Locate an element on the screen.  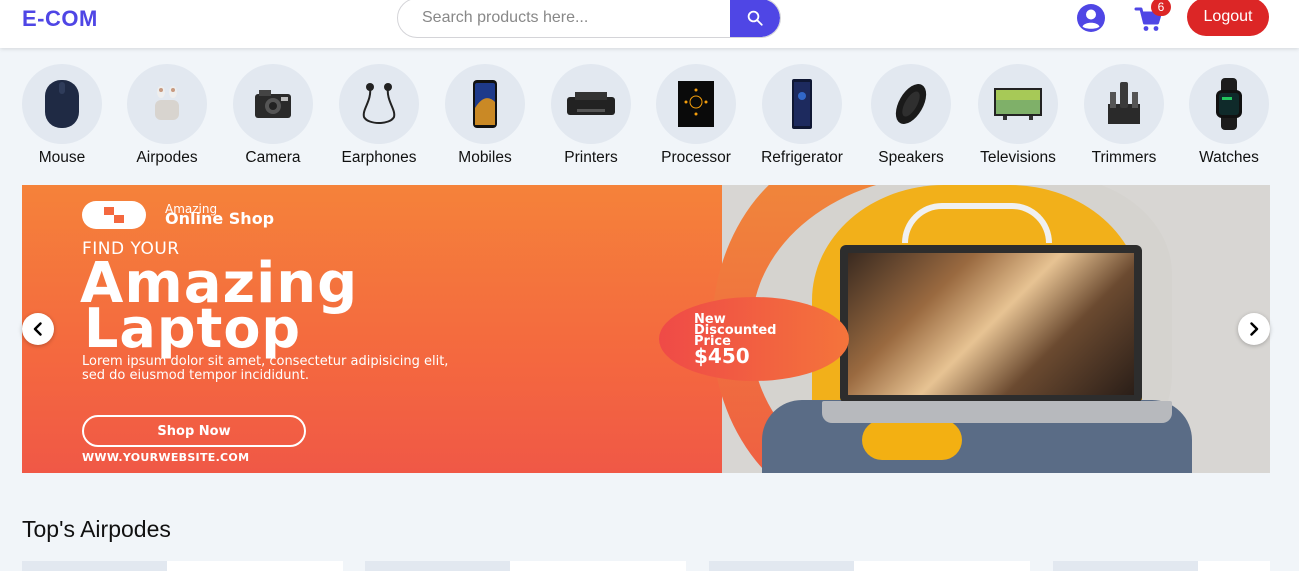
category-label: Watches is located at coordinates (1229, 157).